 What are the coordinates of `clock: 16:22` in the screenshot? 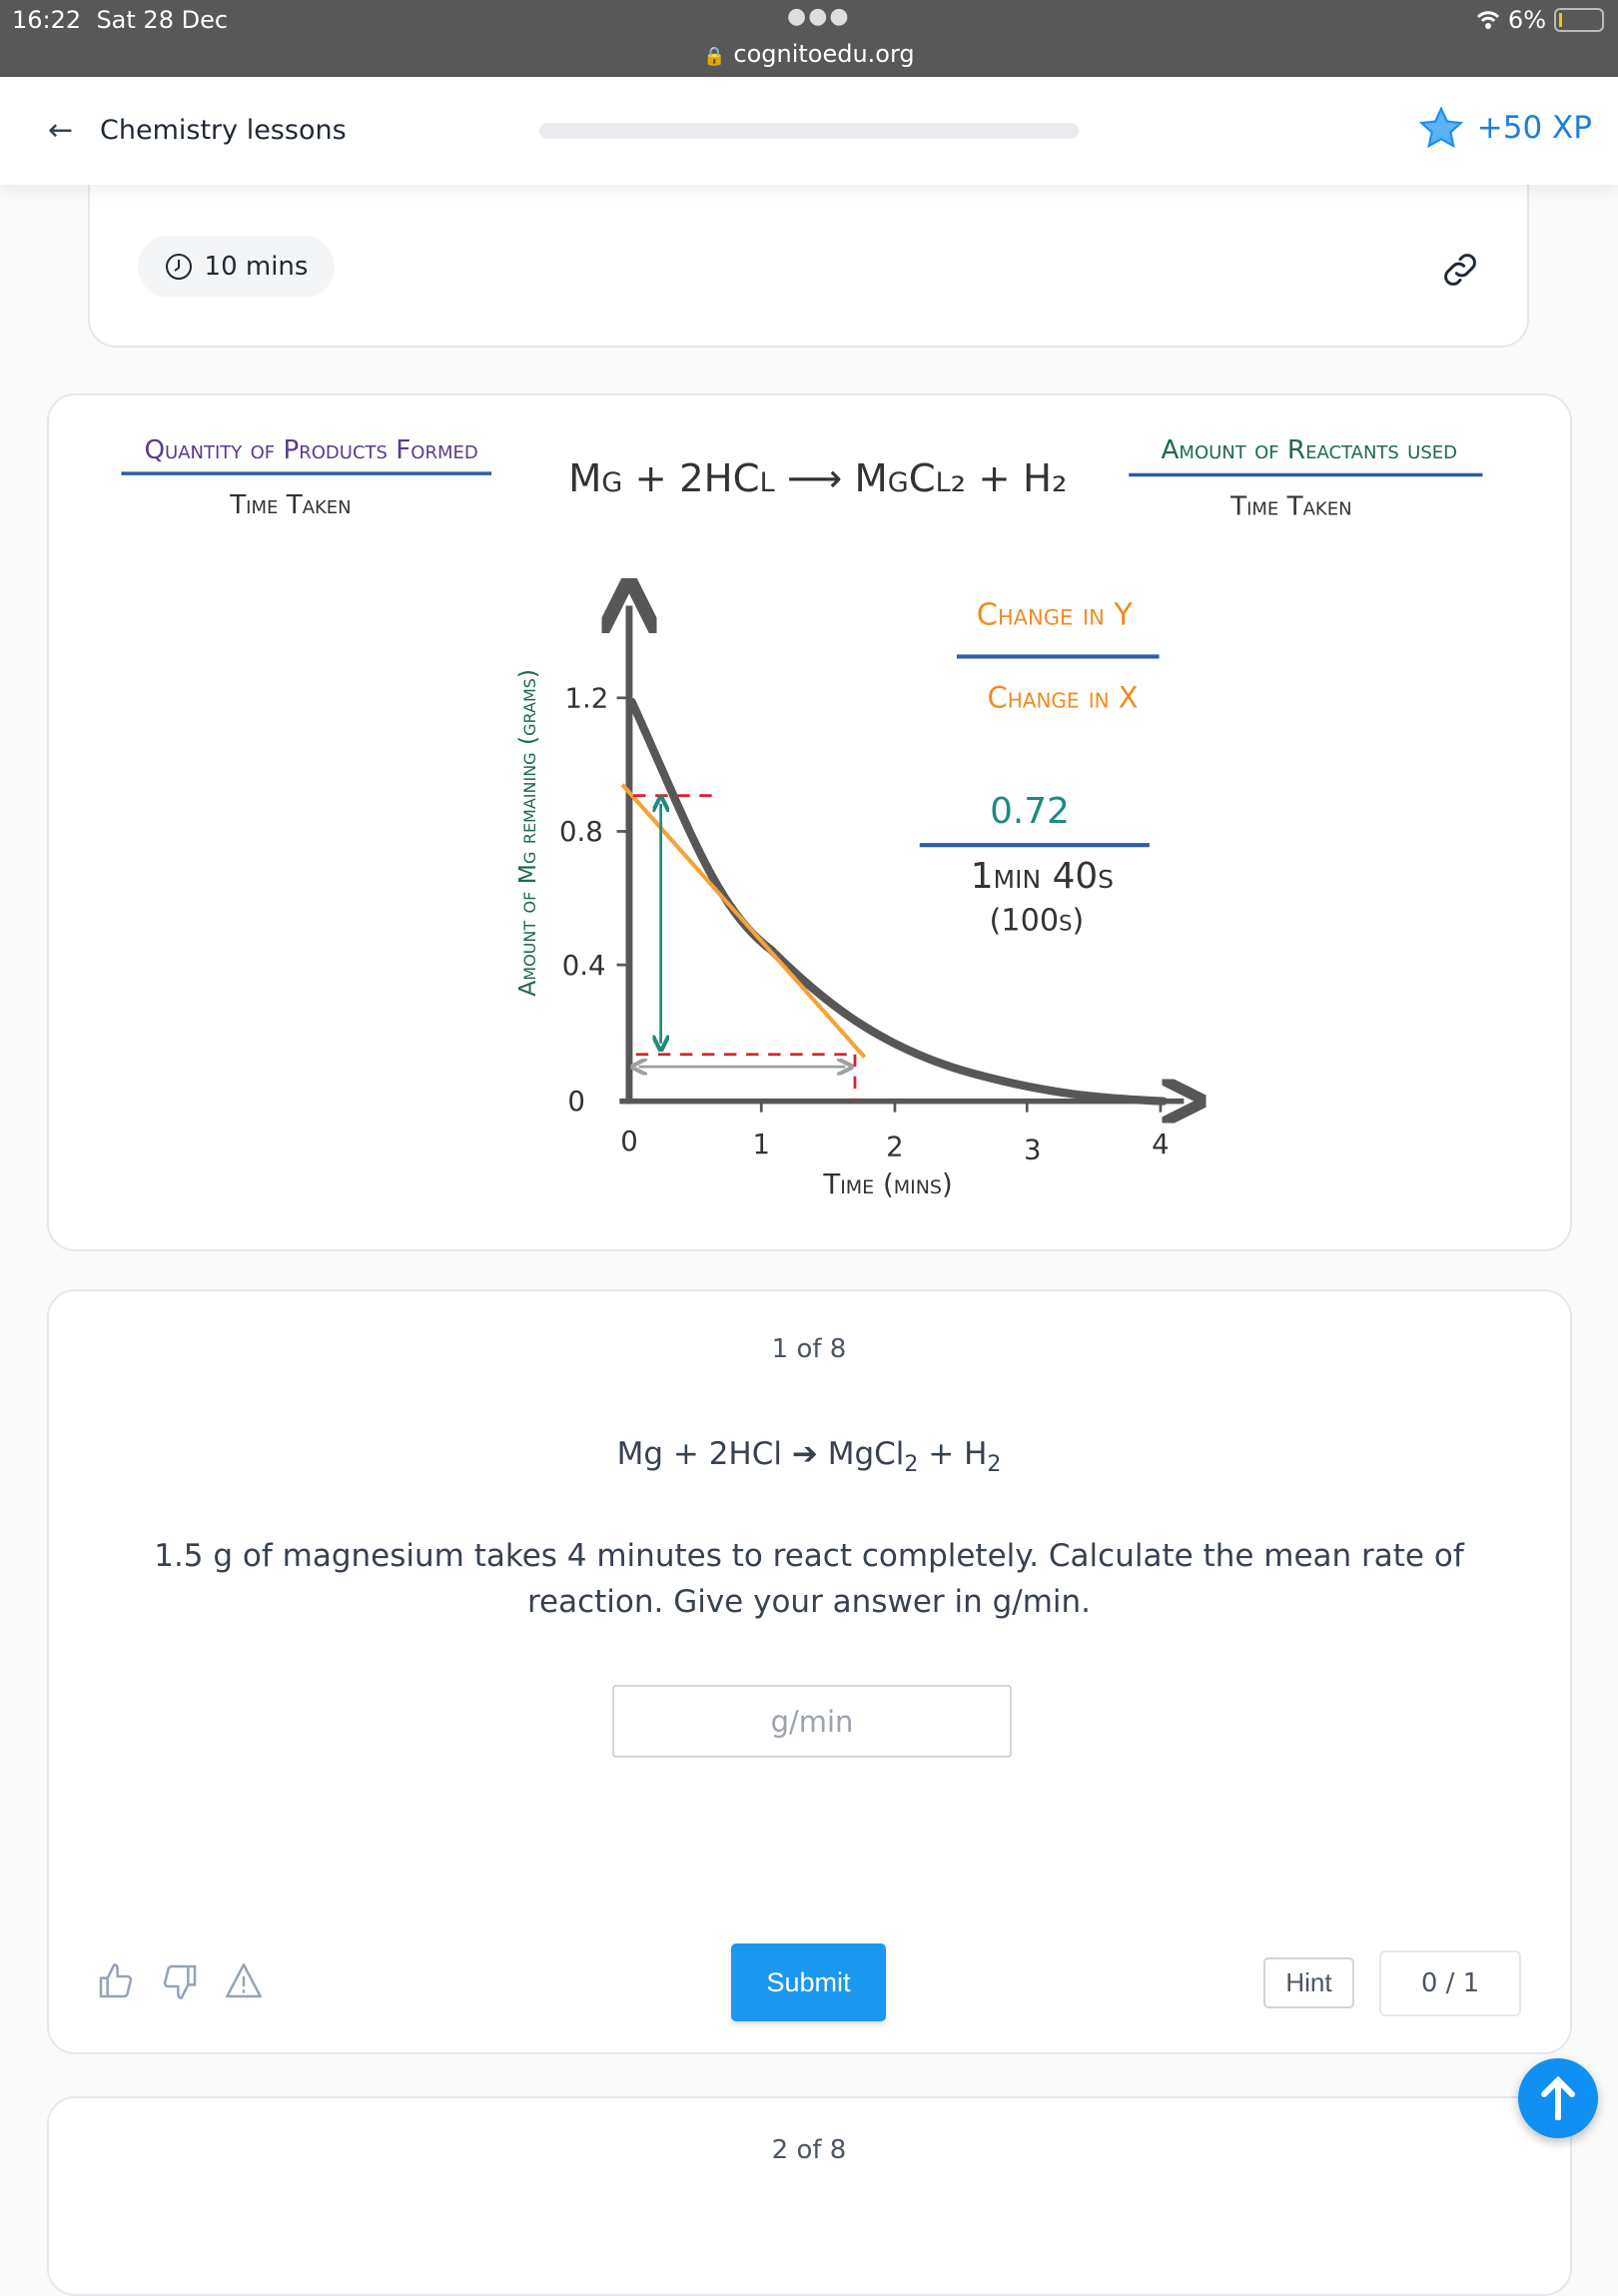 It's located at (47, 20).